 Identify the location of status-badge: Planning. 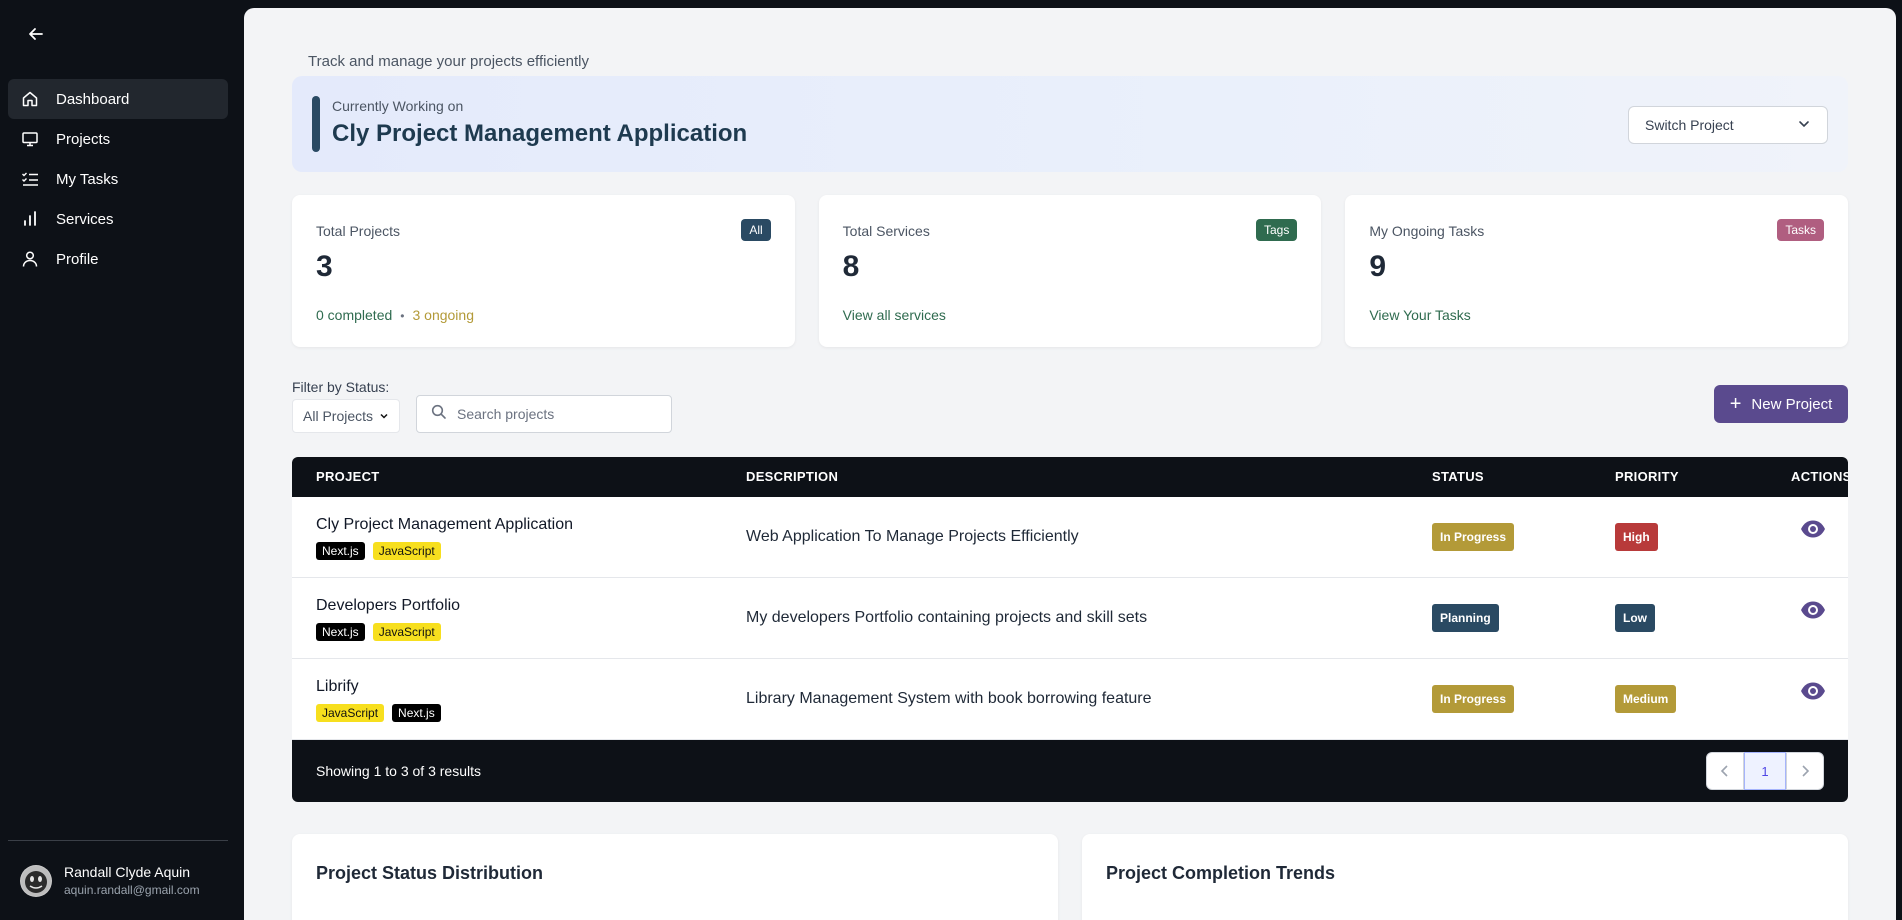
(1465, 618).